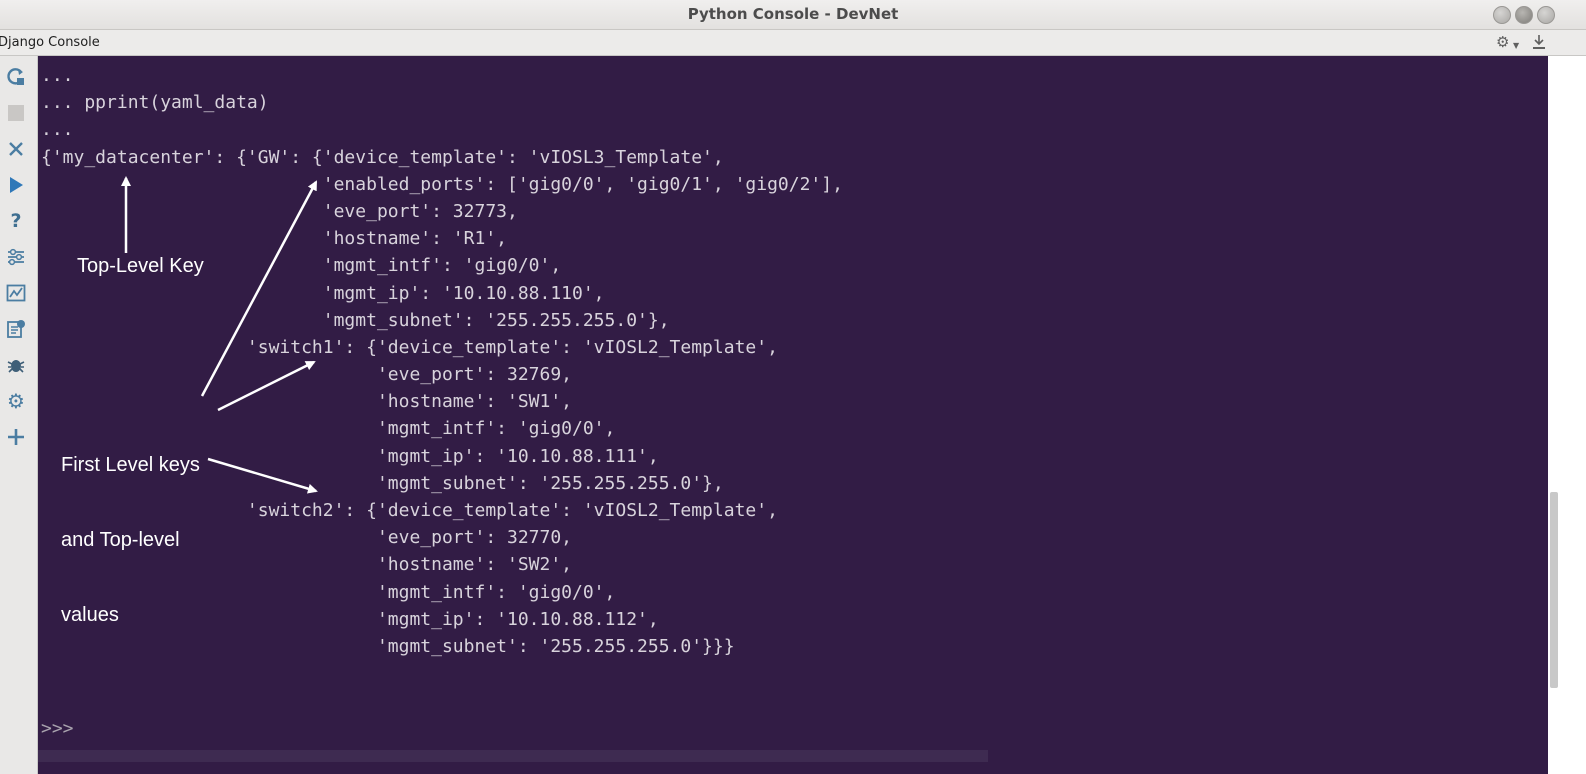 This screenshot has height=774, width=1586. What do you see at coordinates (16, 329) in the screenshot?
I see `history-icon` at bounding box center [16, 329].